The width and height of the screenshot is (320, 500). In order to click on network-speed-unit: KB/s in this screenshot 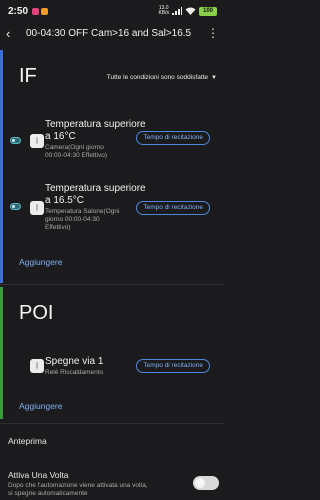, I will do `click(163, 13)`.